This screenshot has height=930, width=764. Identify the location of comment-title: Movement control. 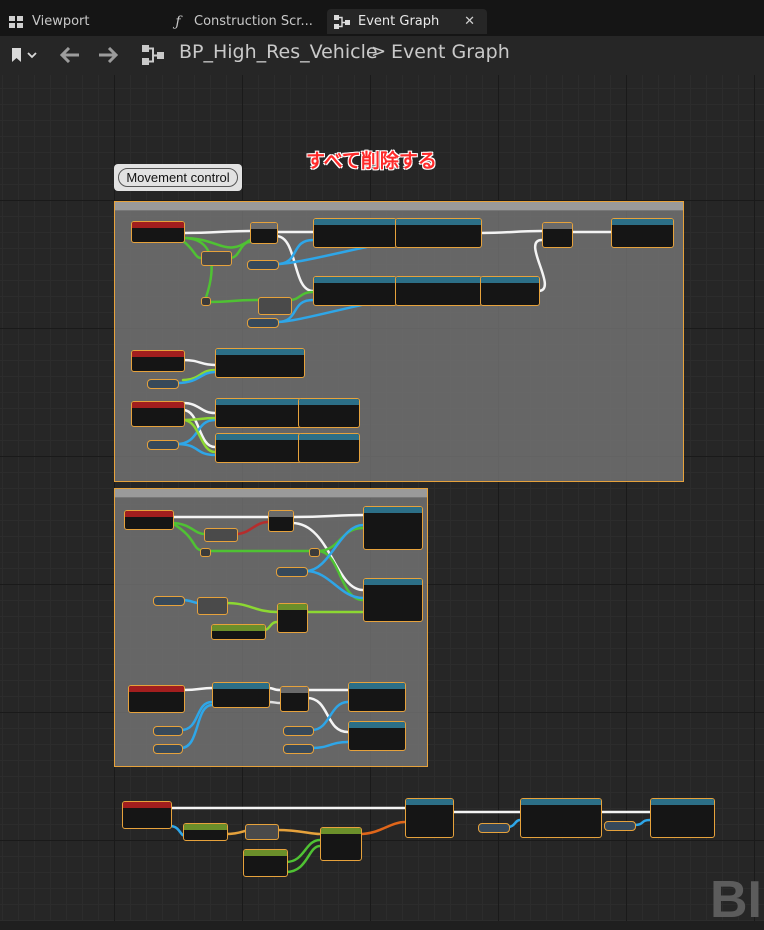
(178, 177).